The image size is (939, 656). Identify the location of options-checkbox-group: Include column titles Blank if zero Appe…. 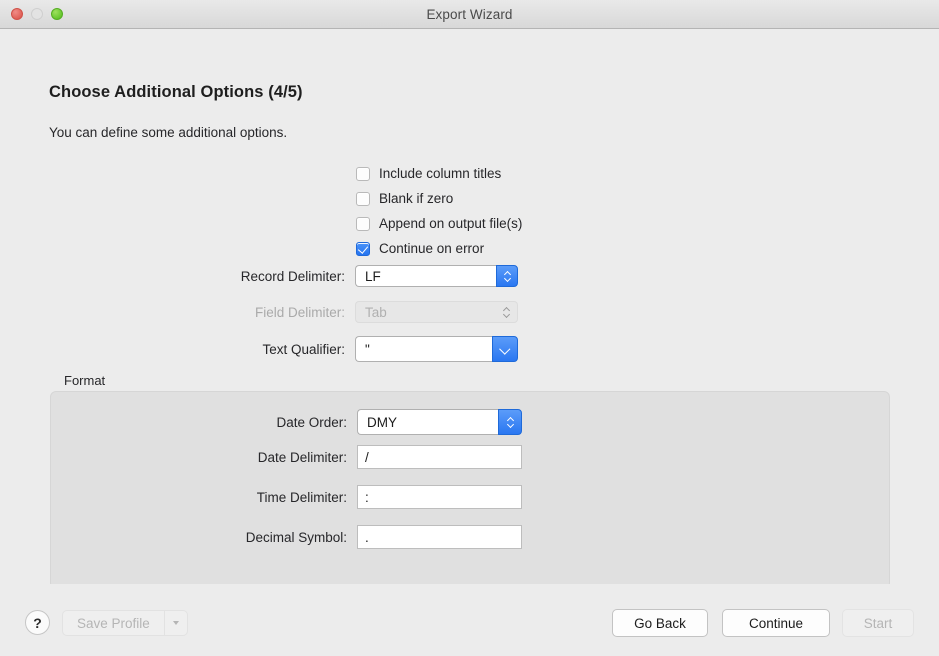
(439, 211).